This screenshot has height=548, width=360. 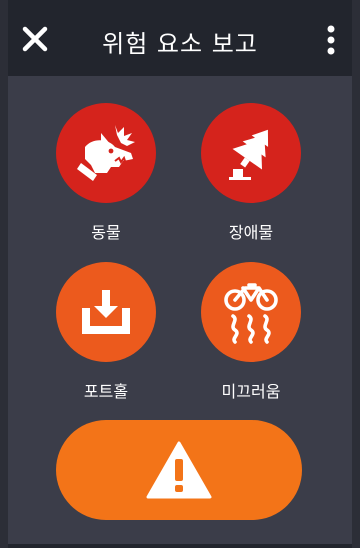 I want to click on hazard-animal-button: 동물, so click(x=106, y=173).